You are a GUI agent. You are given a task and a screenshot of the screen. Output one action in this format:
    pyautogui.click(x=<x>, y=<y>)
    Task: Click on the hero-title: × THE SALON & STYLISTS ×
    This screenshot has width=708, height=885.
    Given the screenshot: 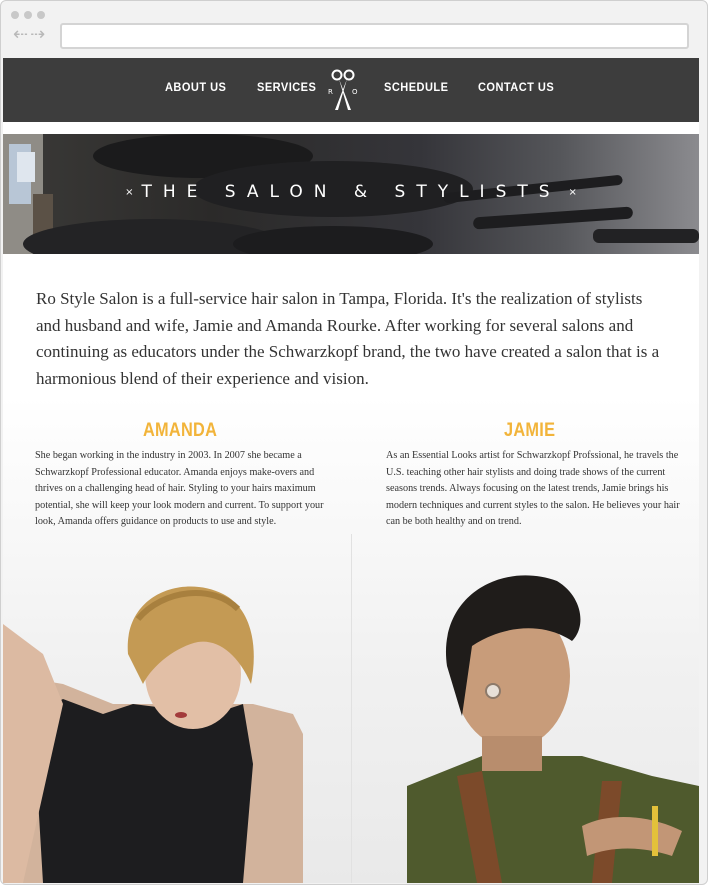 What is the action you would take?
    pyautogui.click(x=351, y=192)
    